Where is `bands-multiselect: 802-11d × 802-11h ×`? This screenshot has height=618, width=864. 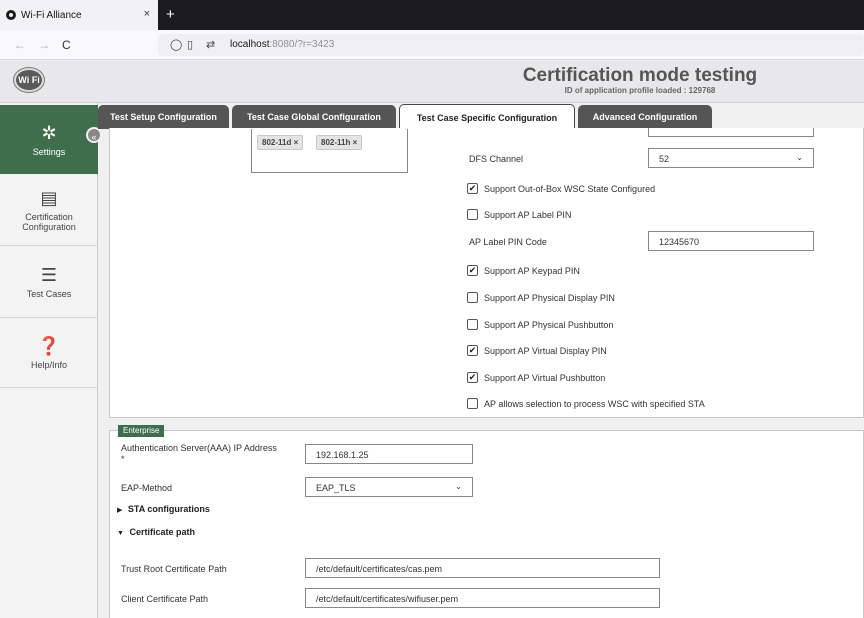 bands-multiselect: 802-11d × 802-11h × is located at coordinates (329, 151).